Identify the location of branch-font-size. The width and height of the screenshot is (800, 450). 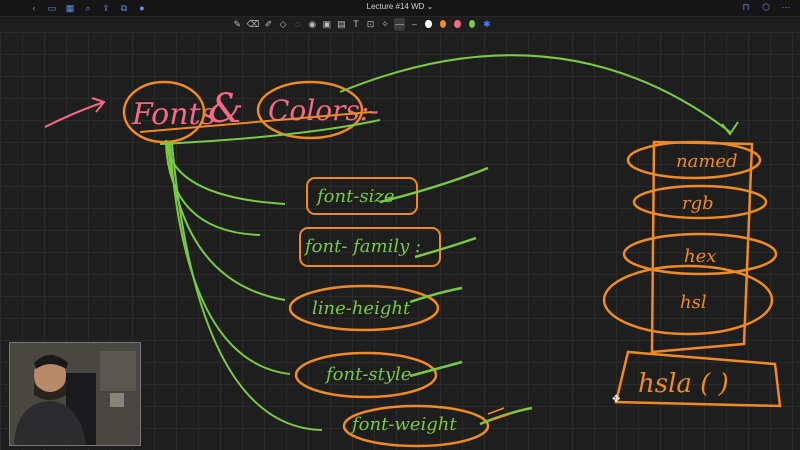
(225, 172).